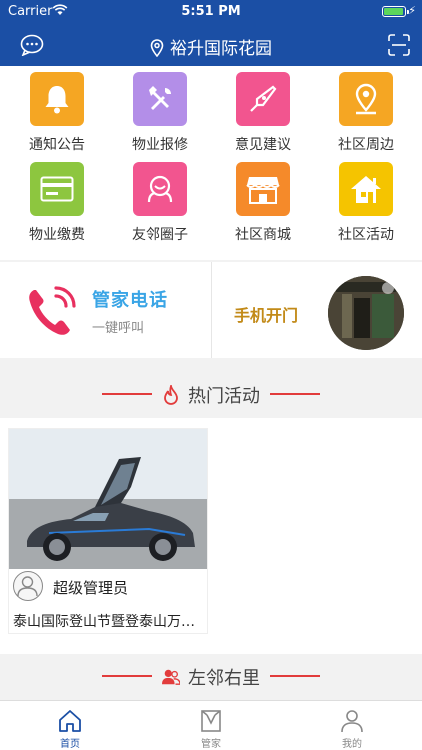 The width and height of the screenshot is (422, 750). I want to click on house-icon, so click(366, 189).